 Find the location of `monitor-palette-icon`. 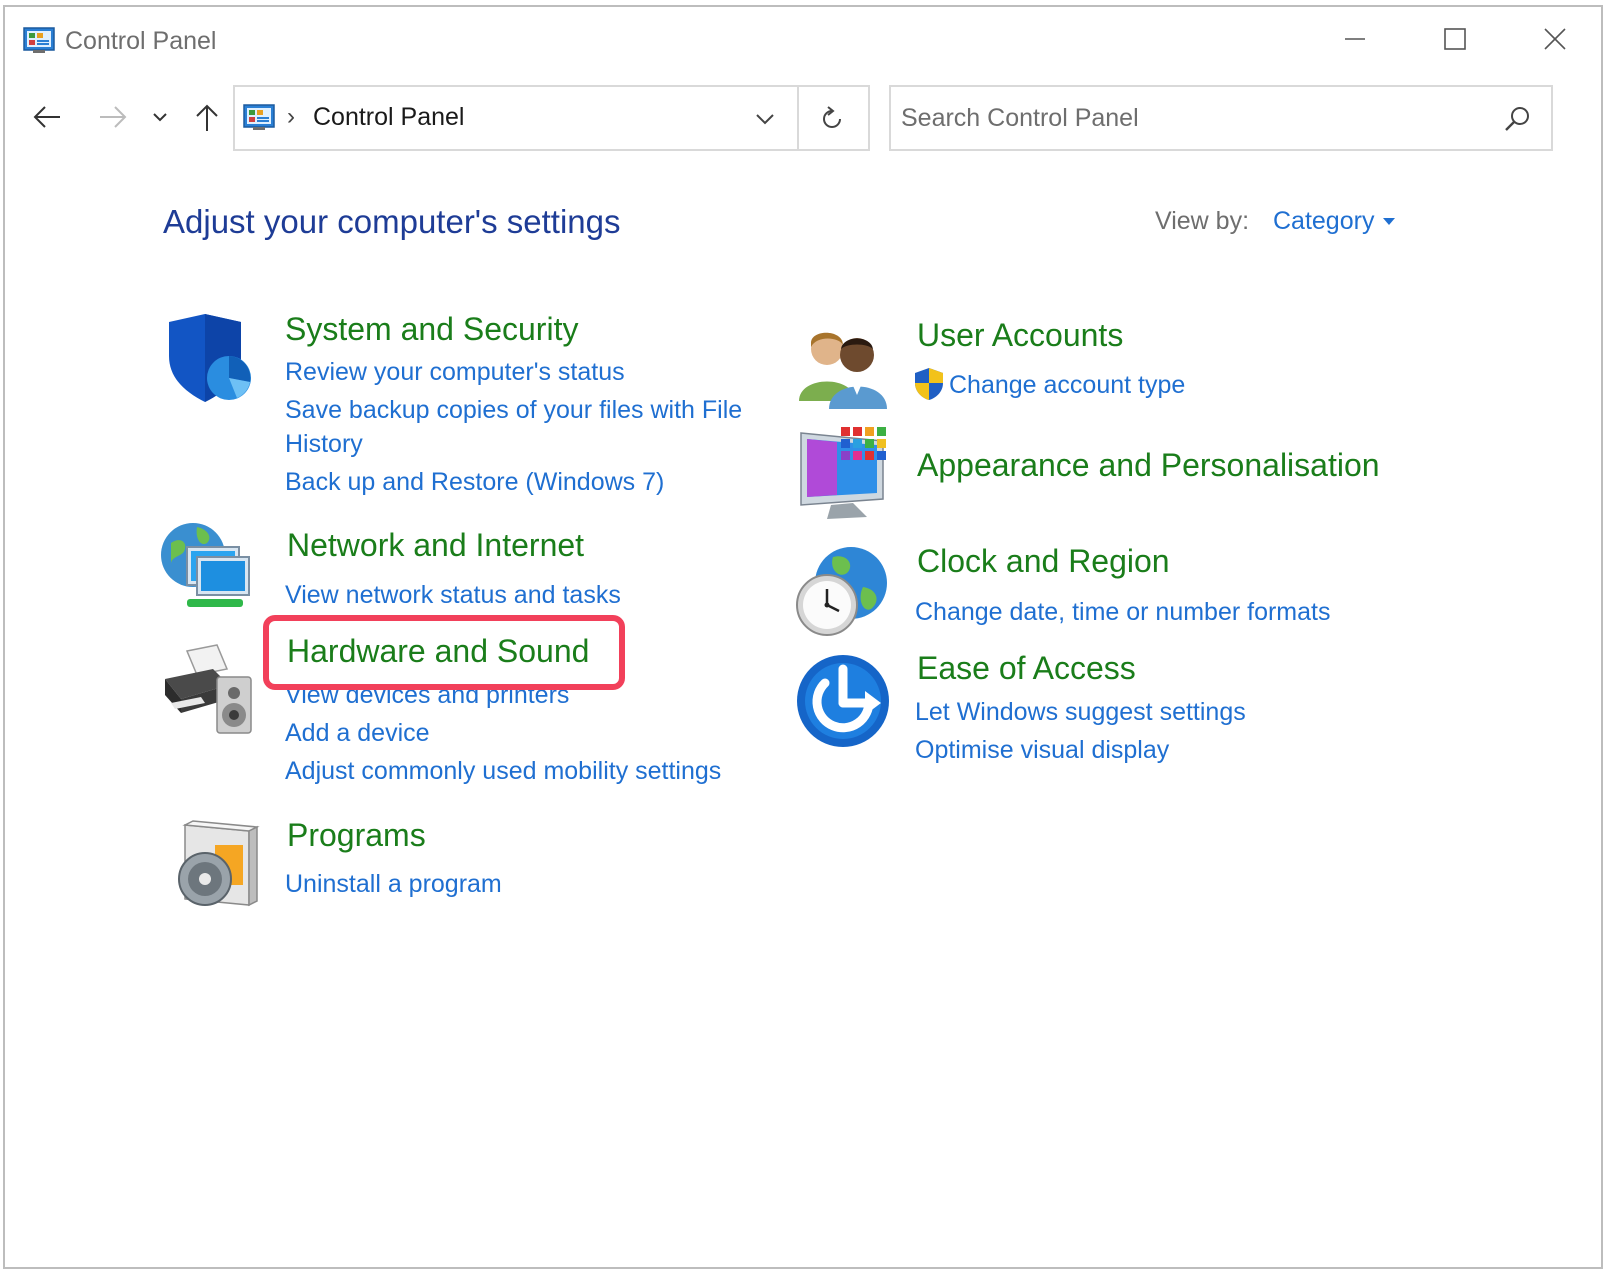

monitor-palette-icon is located at coordinates (845, 473).